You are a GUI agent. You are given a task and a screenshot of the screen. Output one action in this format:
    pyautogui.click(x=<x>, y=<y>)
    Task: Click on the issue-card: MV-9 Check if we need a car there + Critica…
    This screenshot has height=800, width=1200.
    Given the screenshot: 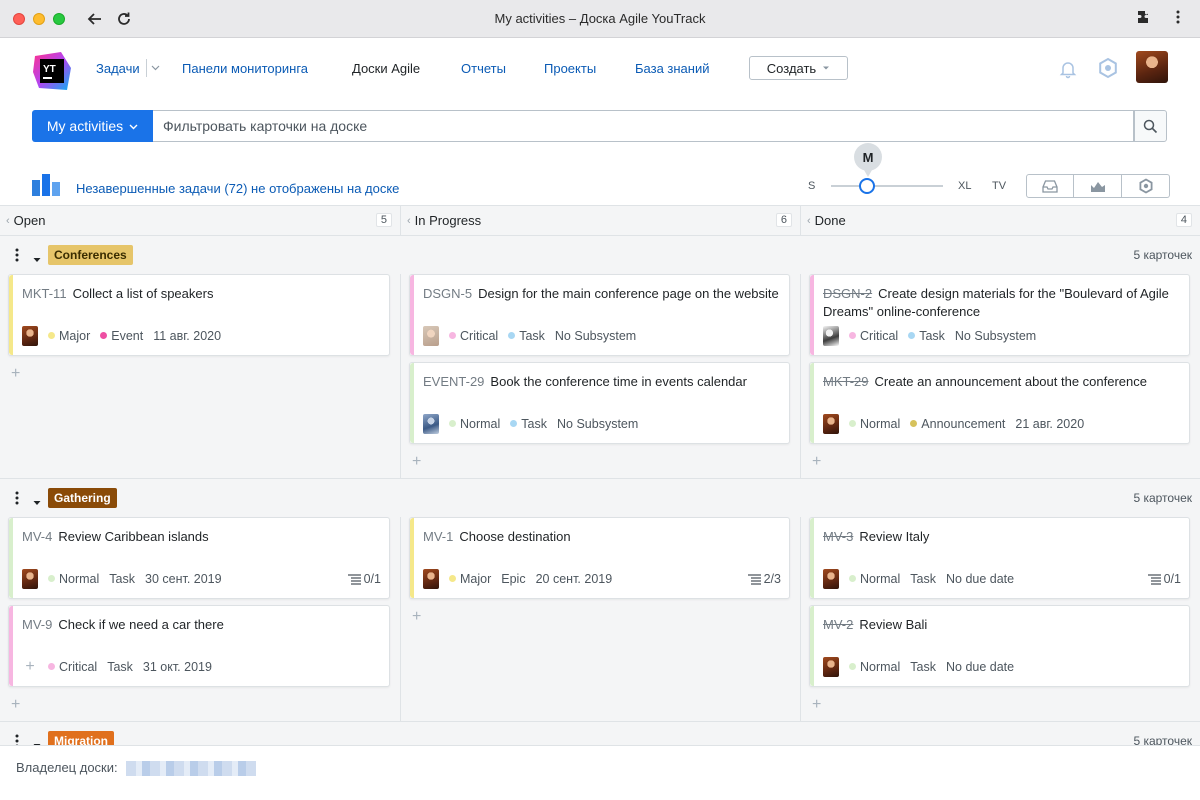 What is the action you would take?
    pyautogui.click(x=199, y=646)
    